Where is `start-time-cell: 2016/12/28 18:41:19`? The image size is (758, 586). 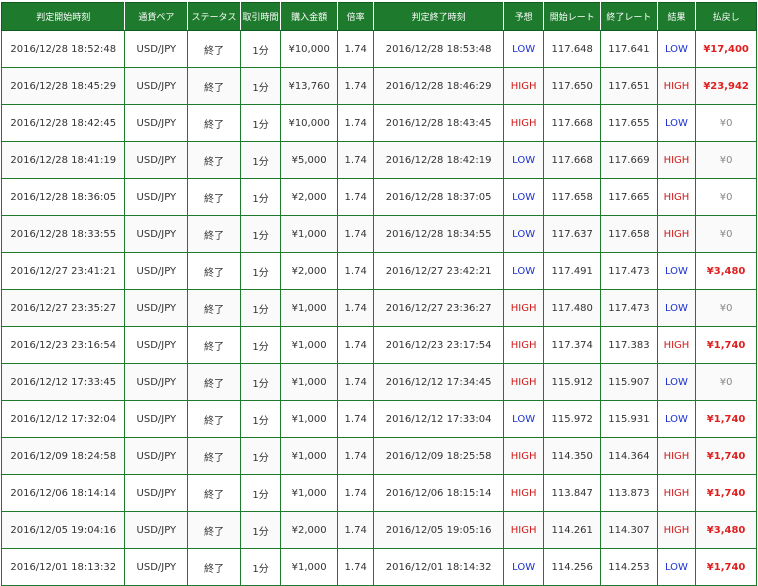 start-time-cell: 2016/12/28 18:41:19 is located at coordinates (63, 160).